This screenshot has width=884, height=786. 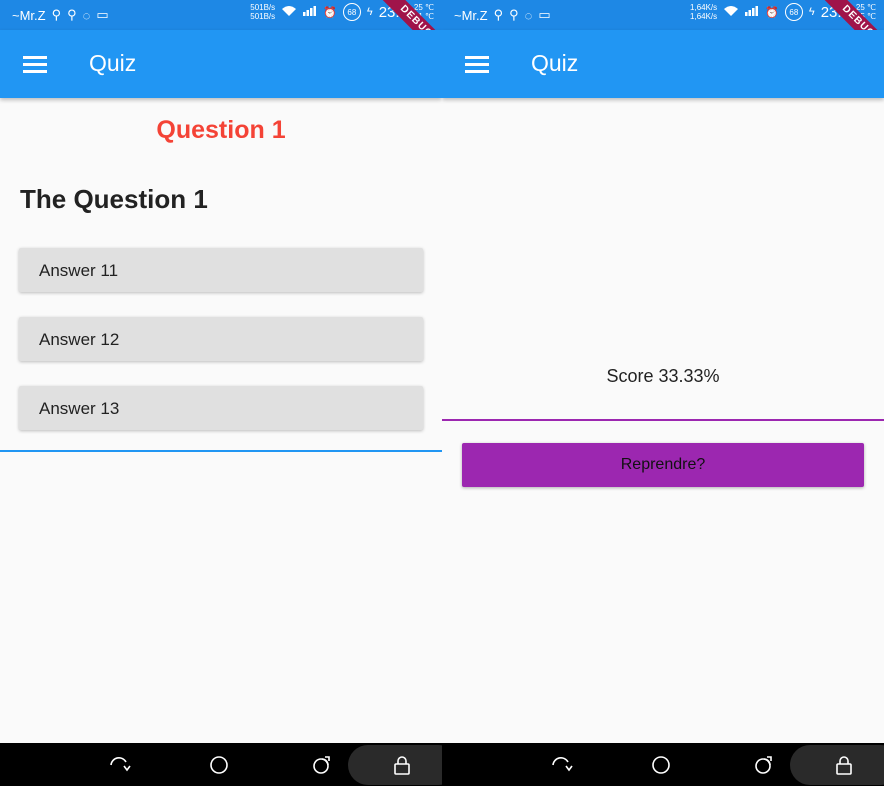 What do you see at coordinates (79, 339) in the screenshot?
I see `answer-label: Answer 12` at bounding box center [79, 339].